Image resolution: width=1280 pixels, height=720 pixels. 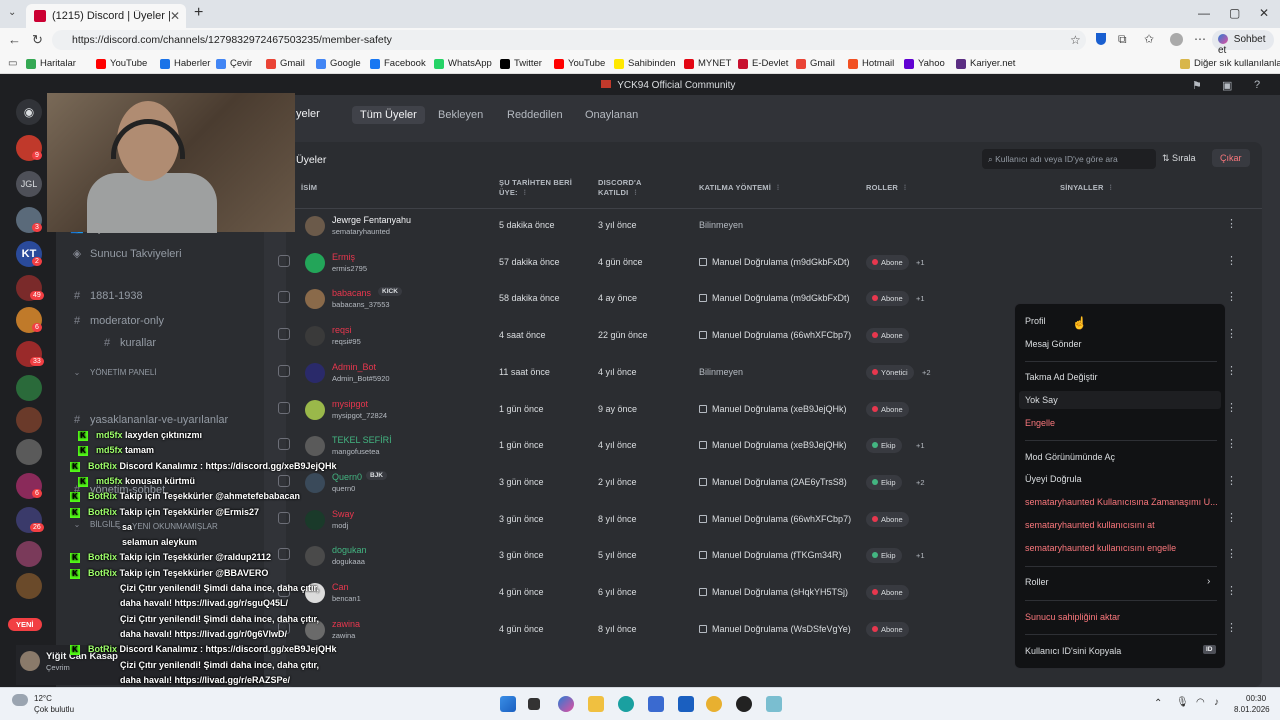 I want to click on browser-tab: (1215) Discord | Üyeler | YCK94 Of... ✕, so click(x=106, y=16).